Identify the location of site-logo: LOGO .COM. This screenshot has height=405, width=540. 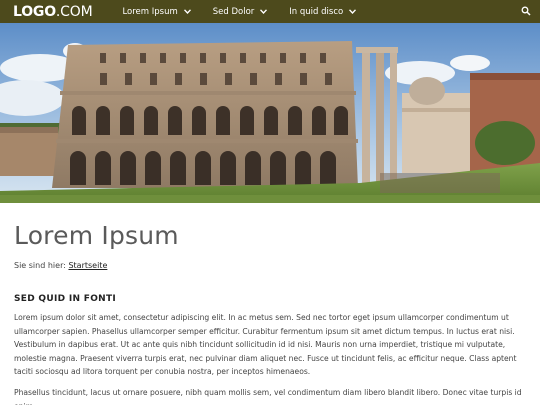
(53, 11).